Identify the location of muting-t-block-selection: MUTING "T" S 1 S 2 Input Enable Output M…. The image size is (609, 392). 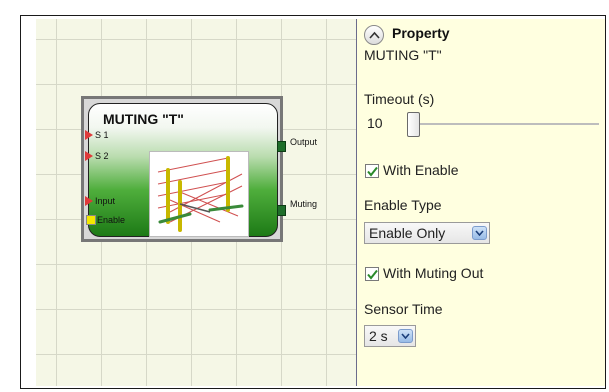
(199, 169).